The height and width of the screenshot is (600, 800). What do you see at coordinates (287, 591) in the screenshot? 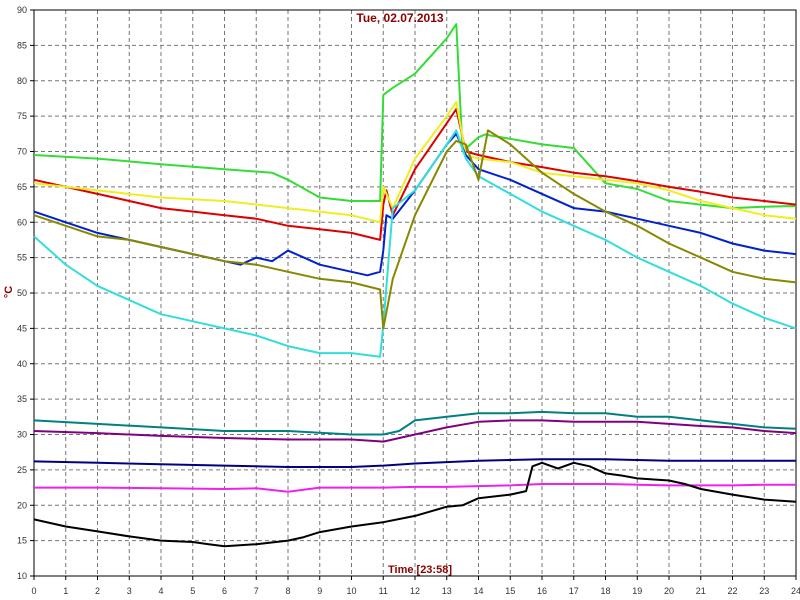
I see `x-tick-label: 8` at bounding box center [287, 591].